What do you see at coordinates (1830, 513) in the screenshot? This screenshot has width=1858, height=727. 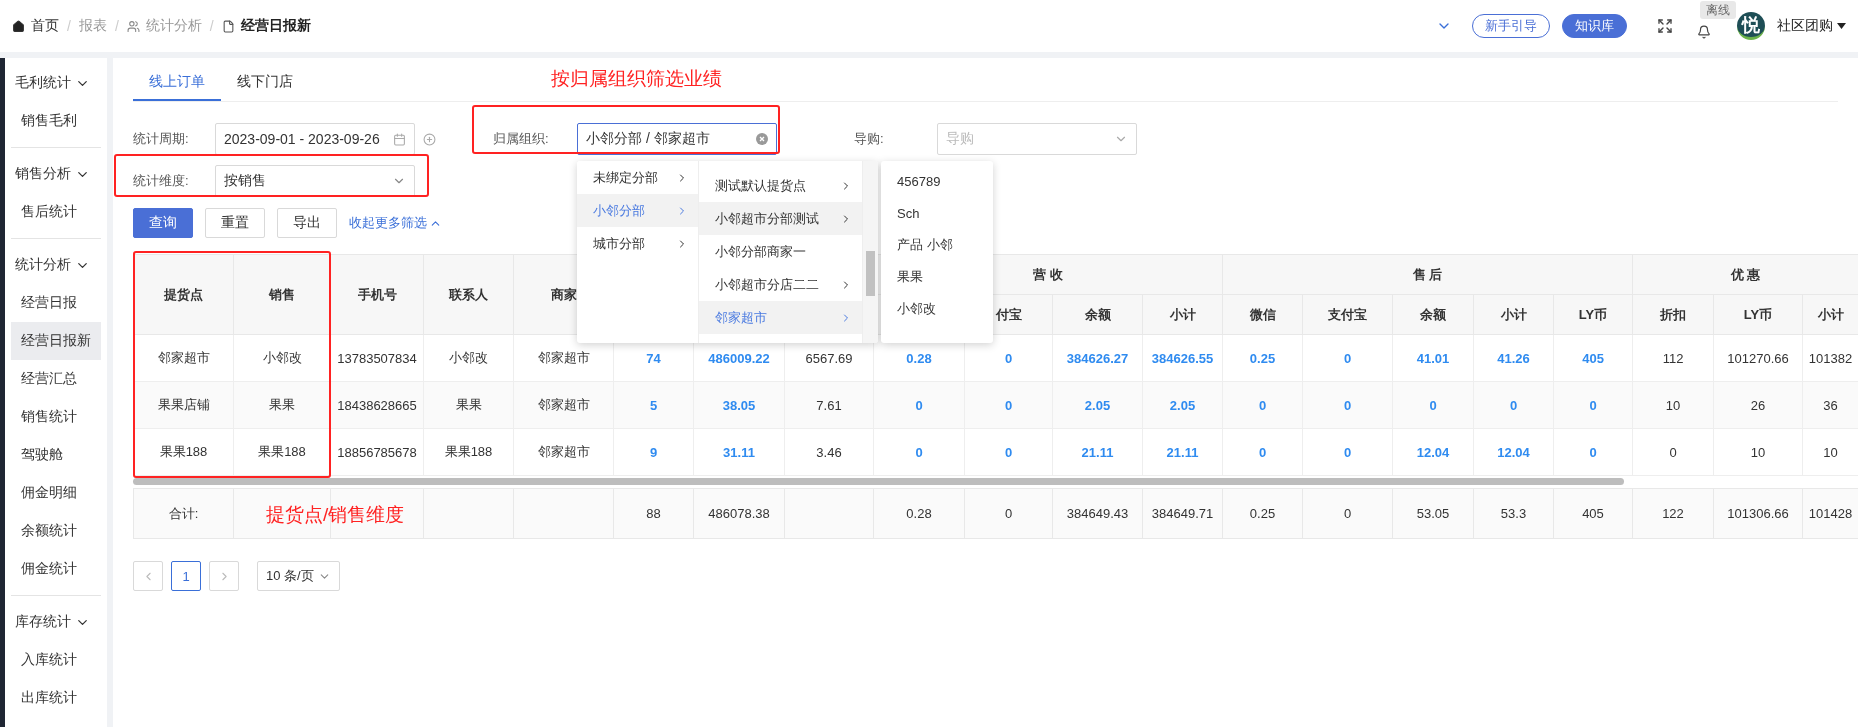 I see `total-cell: 101428` at bounding box center [1830, 513].